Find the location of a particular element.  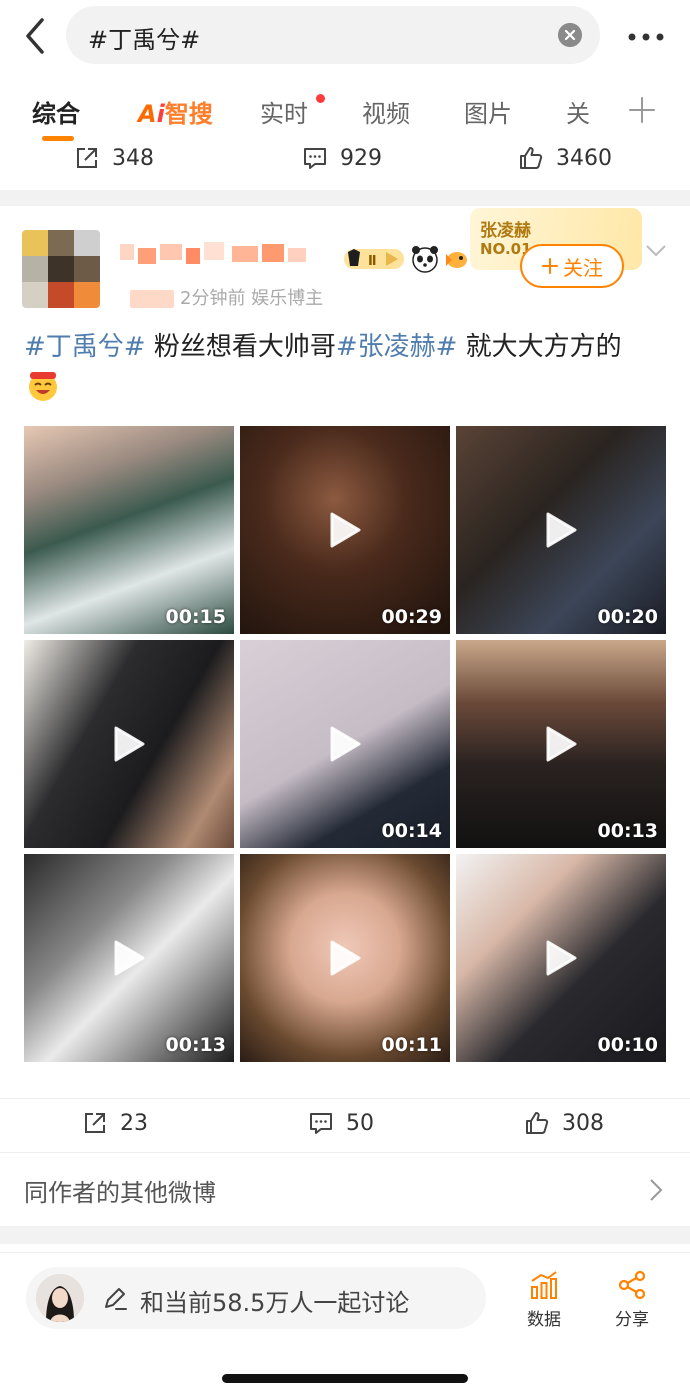

svg-text: Ⅱ is located at coordinates (372, 261).